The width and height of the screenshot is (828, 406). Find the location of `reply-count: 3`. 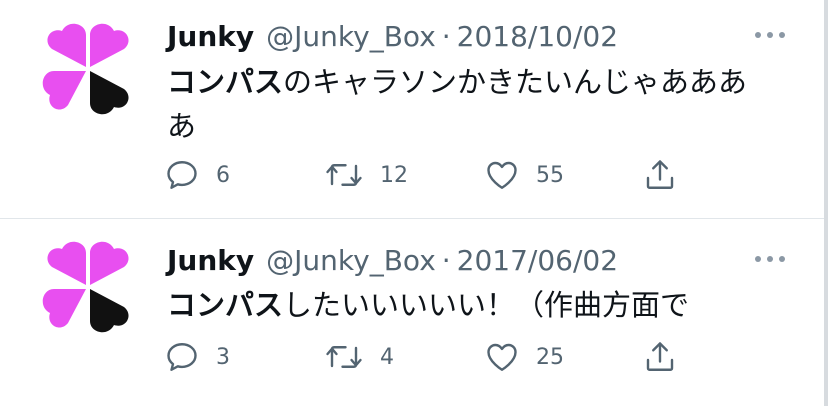

reply-count: 3 is located at coordinates (223, 357).